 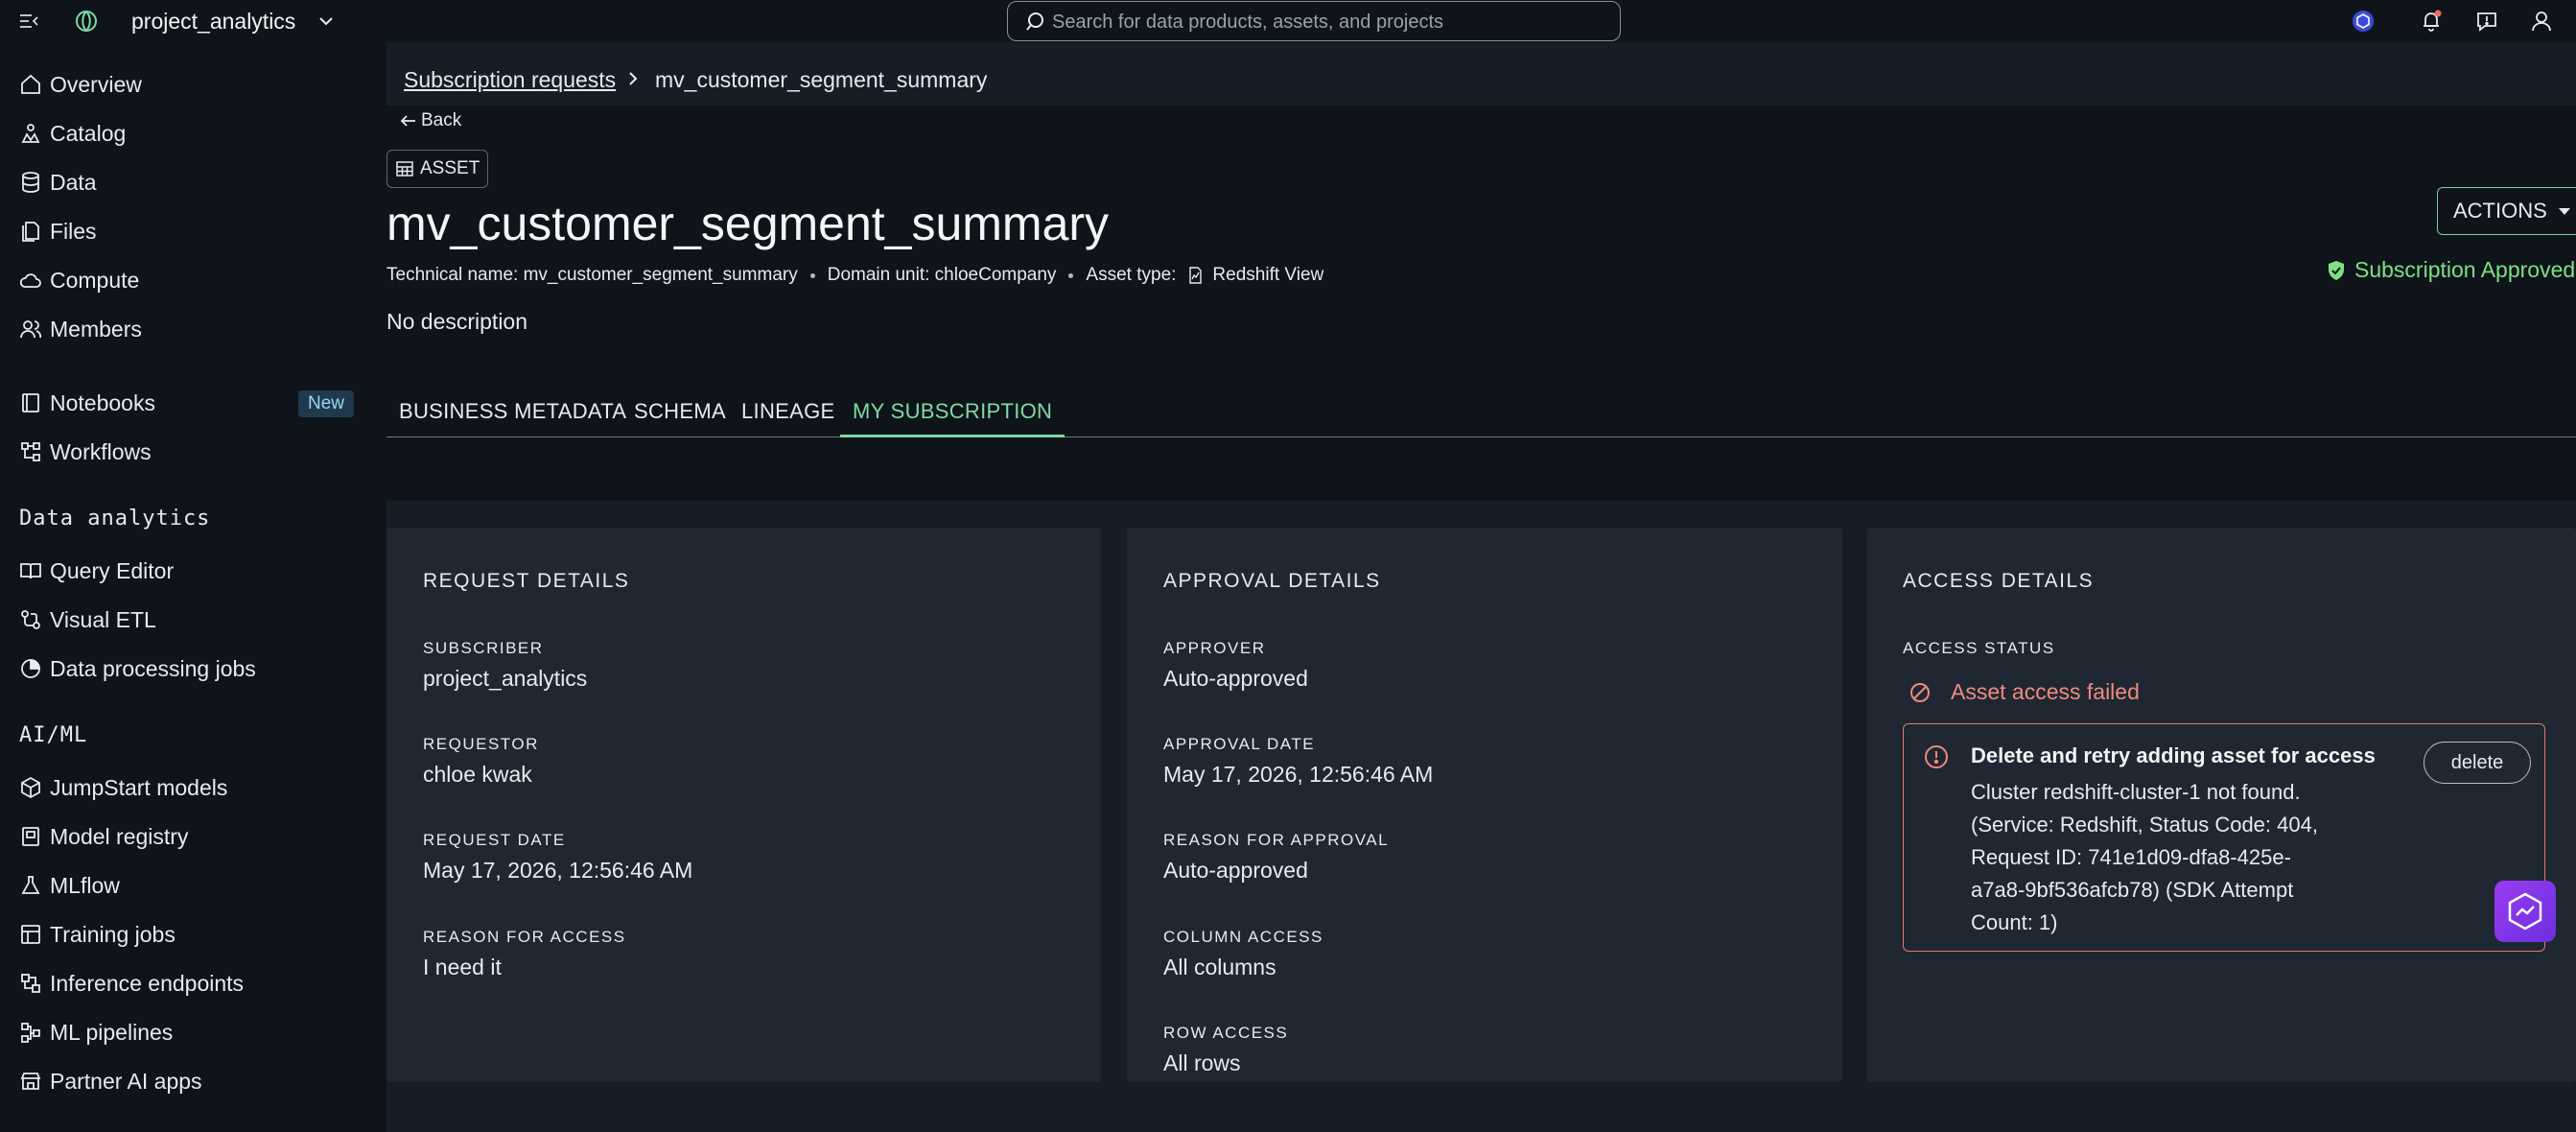 What do you see at coordinates (510, 80) in the screenshot?
I see `breadcrumb-subscription-requests: Subscription requests` at bounding box center [510, 80].